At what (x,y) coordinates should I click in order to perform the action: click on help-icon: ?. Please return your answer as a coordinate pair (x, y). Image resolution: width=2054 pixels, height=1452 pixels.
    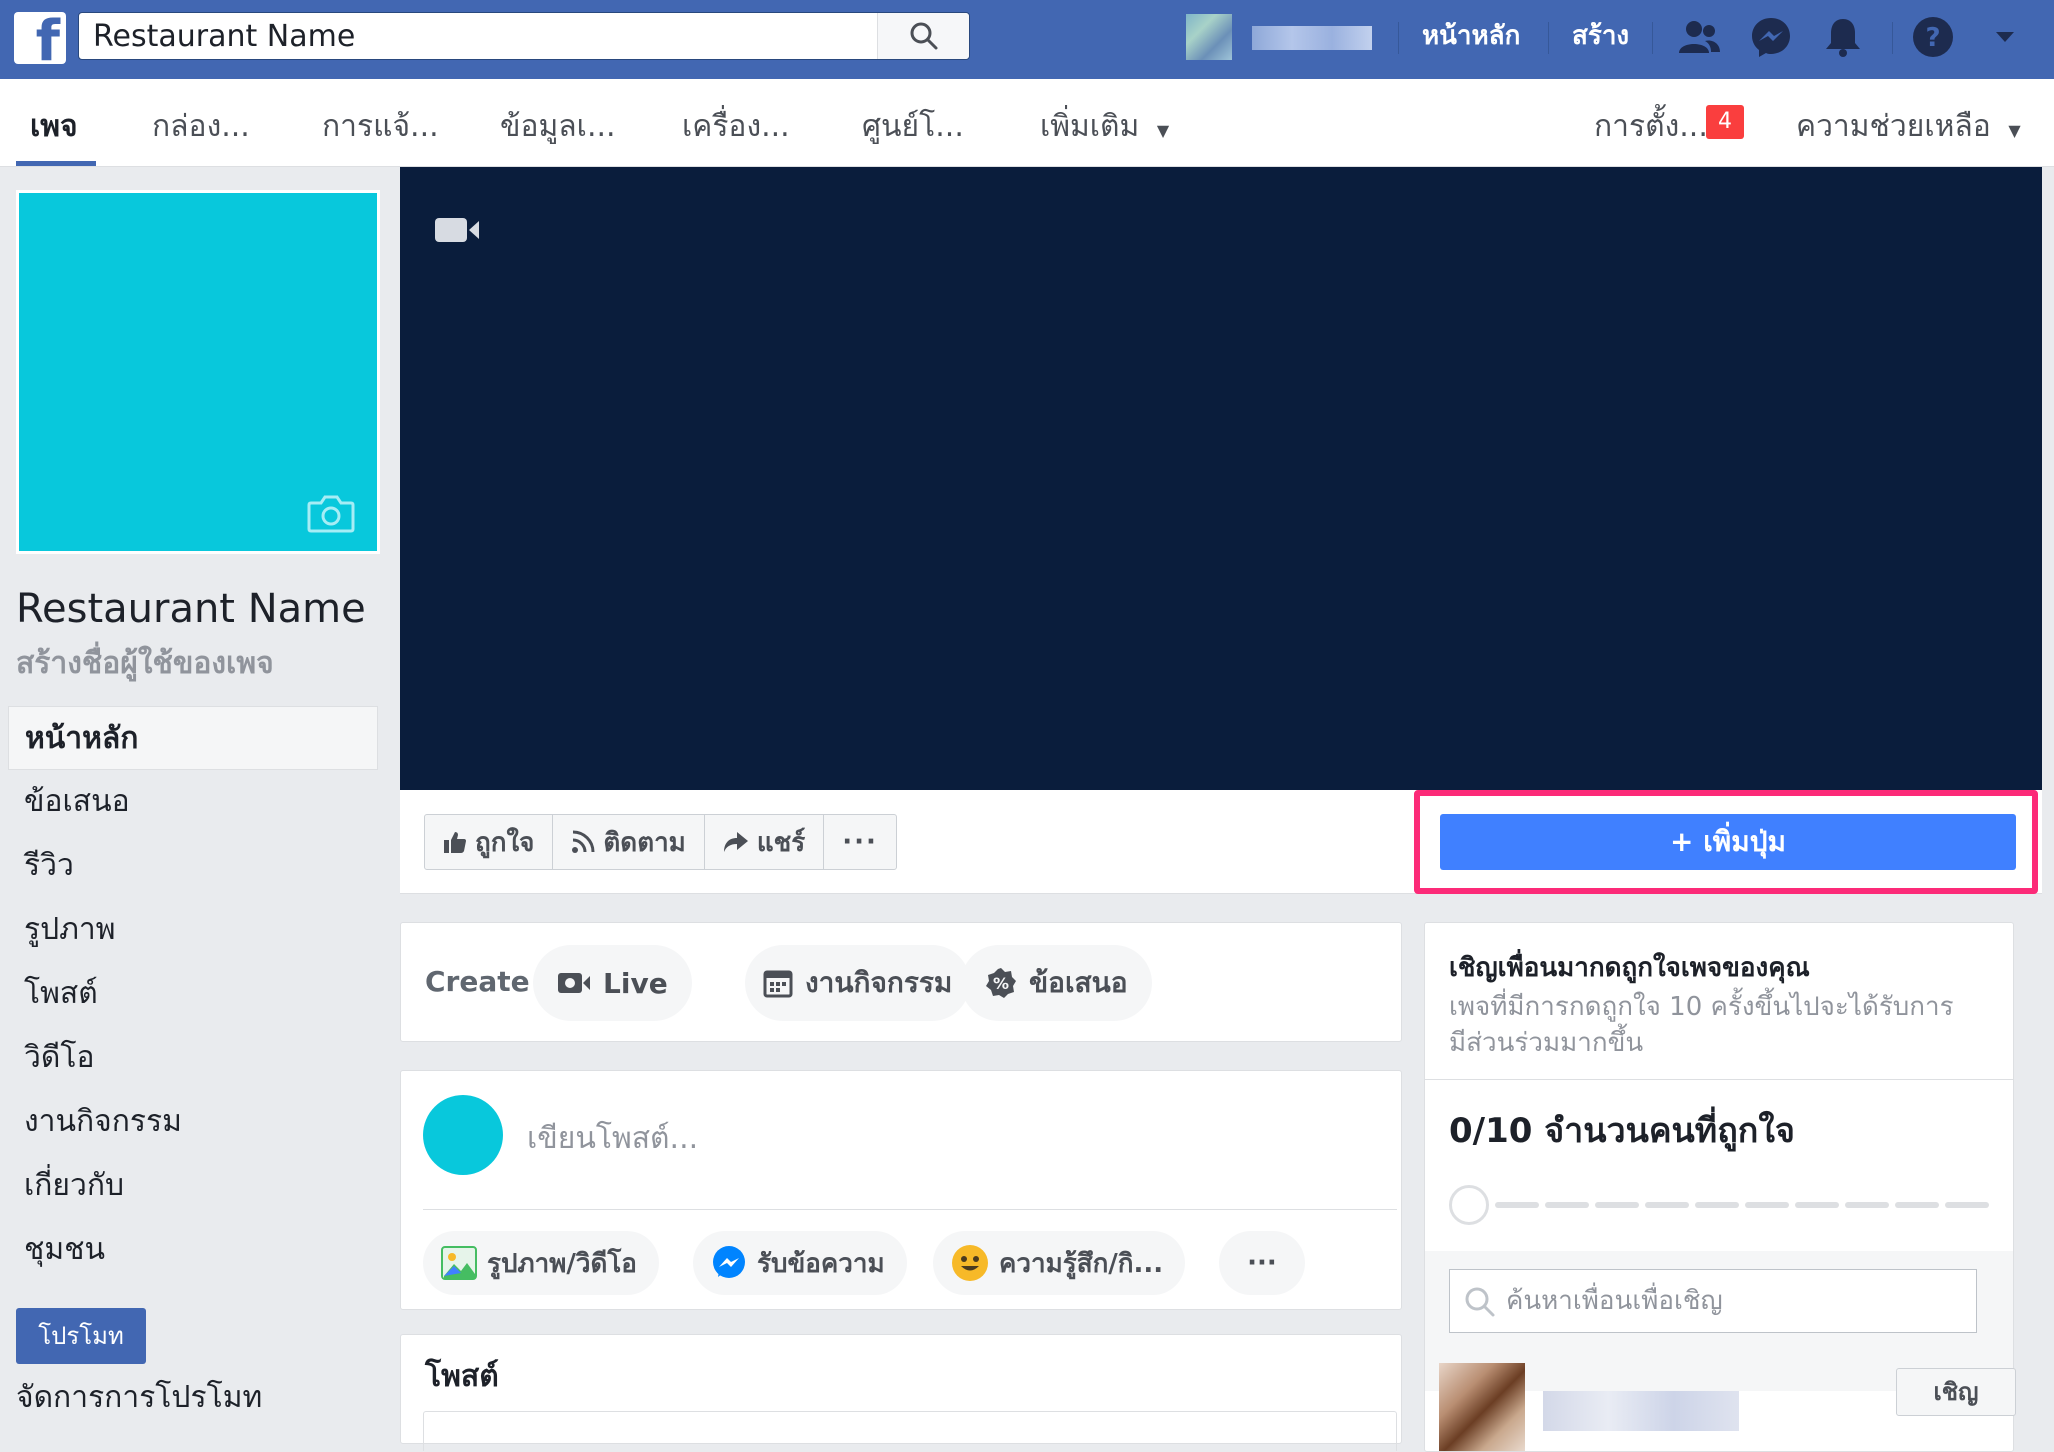
    Looking at the image, I should click on (1933, 37).